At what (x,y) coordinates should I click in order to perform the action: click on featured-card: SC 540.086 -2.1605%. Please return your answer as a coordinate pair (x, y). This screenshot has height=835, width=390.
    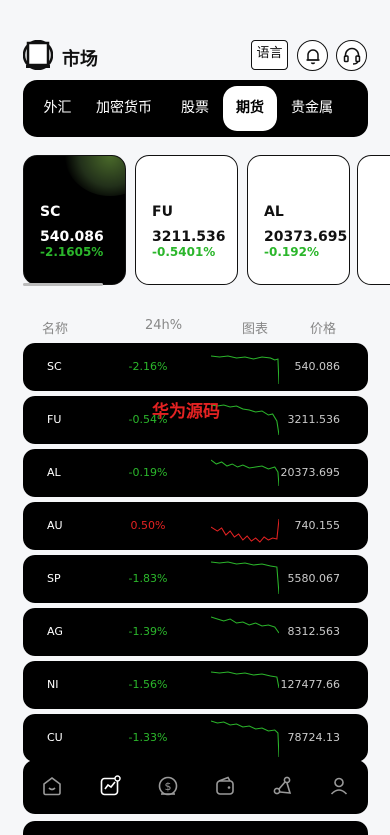
    Looking at the image, I should click on (74, 220).